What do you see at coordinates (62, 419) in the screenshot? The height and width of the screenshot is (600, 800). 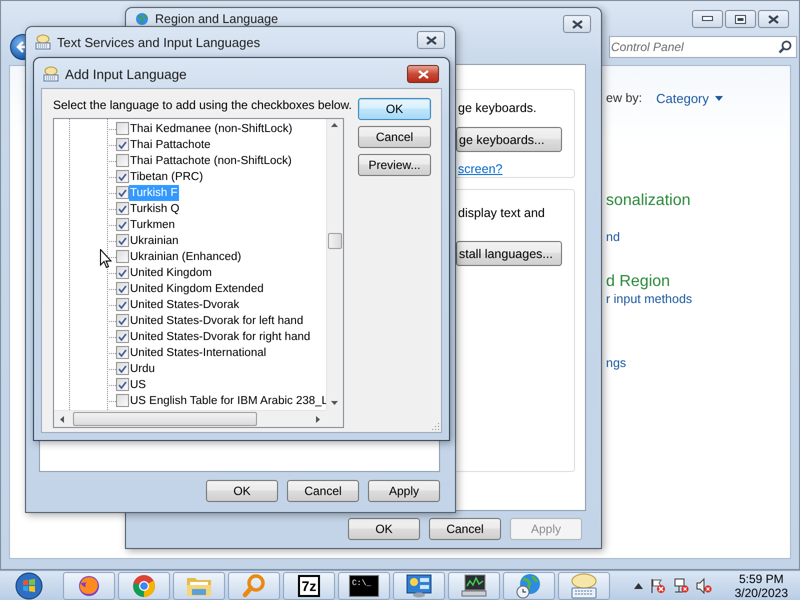 I see `scroll-left-icon` at bounding box center [62, 419].